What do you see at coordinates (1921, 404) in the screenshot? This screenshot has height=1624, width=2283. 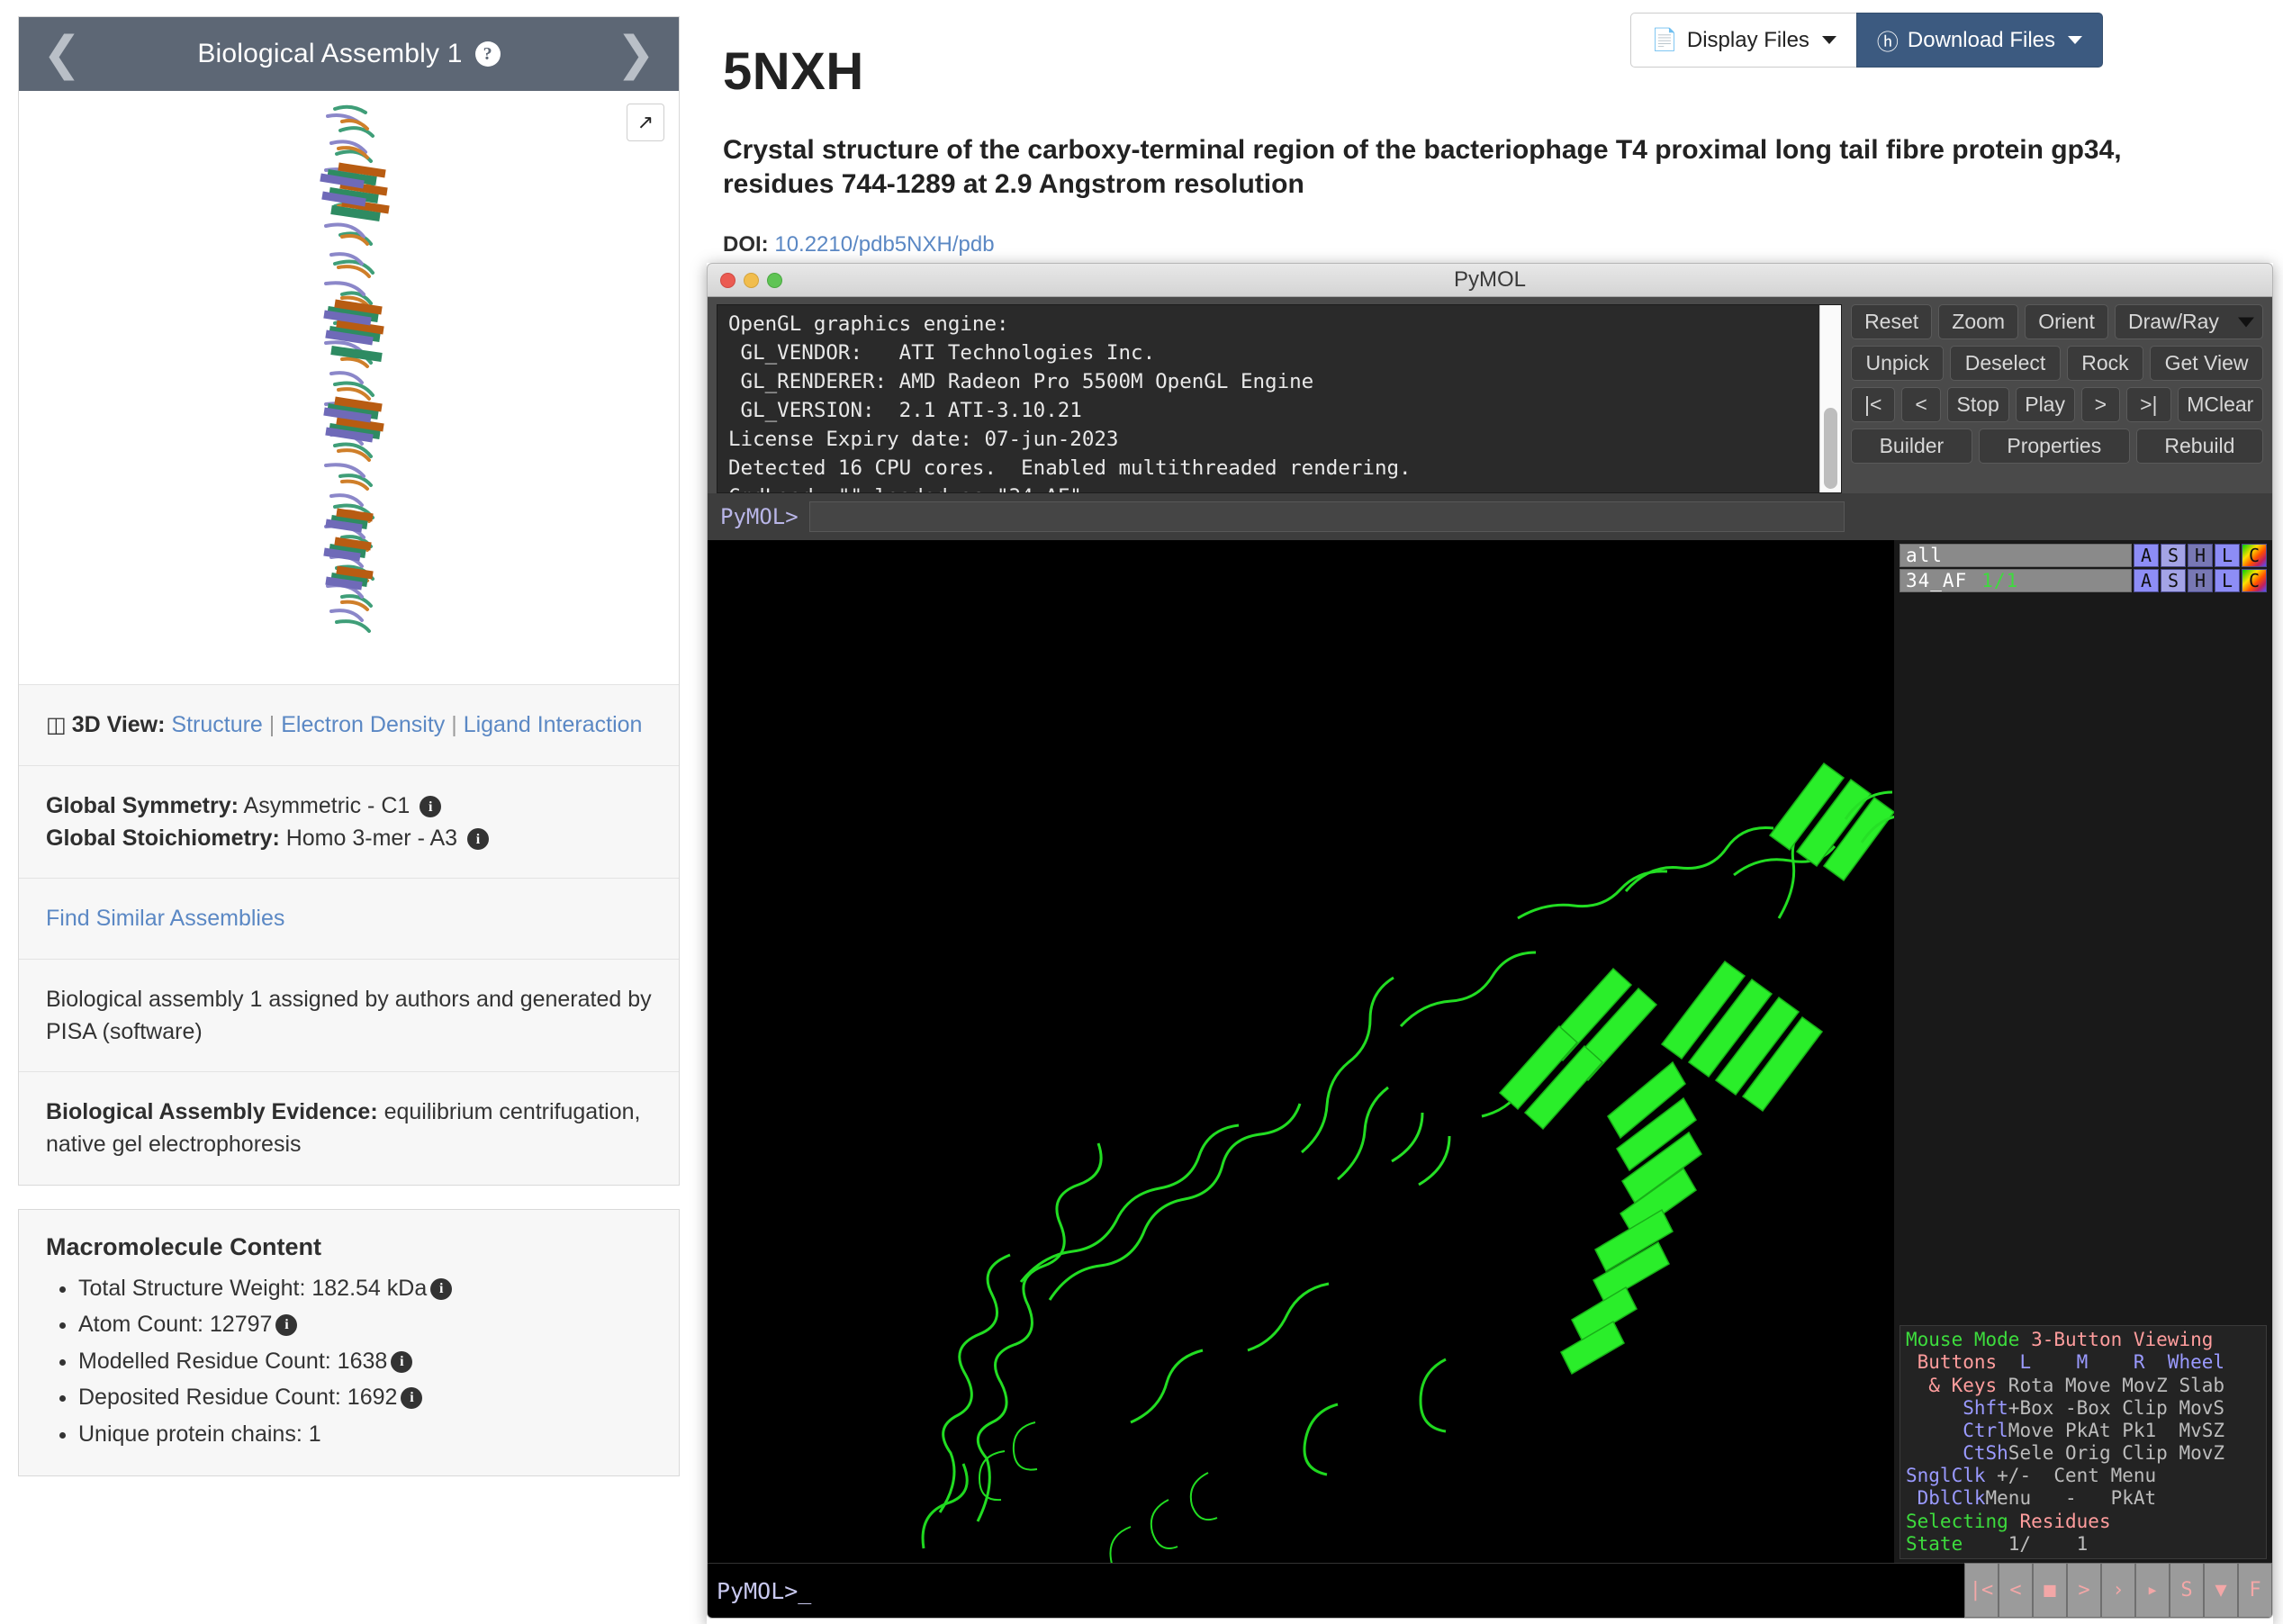 I see `prev-frame-button: <` at bounding box center [1921, 404].